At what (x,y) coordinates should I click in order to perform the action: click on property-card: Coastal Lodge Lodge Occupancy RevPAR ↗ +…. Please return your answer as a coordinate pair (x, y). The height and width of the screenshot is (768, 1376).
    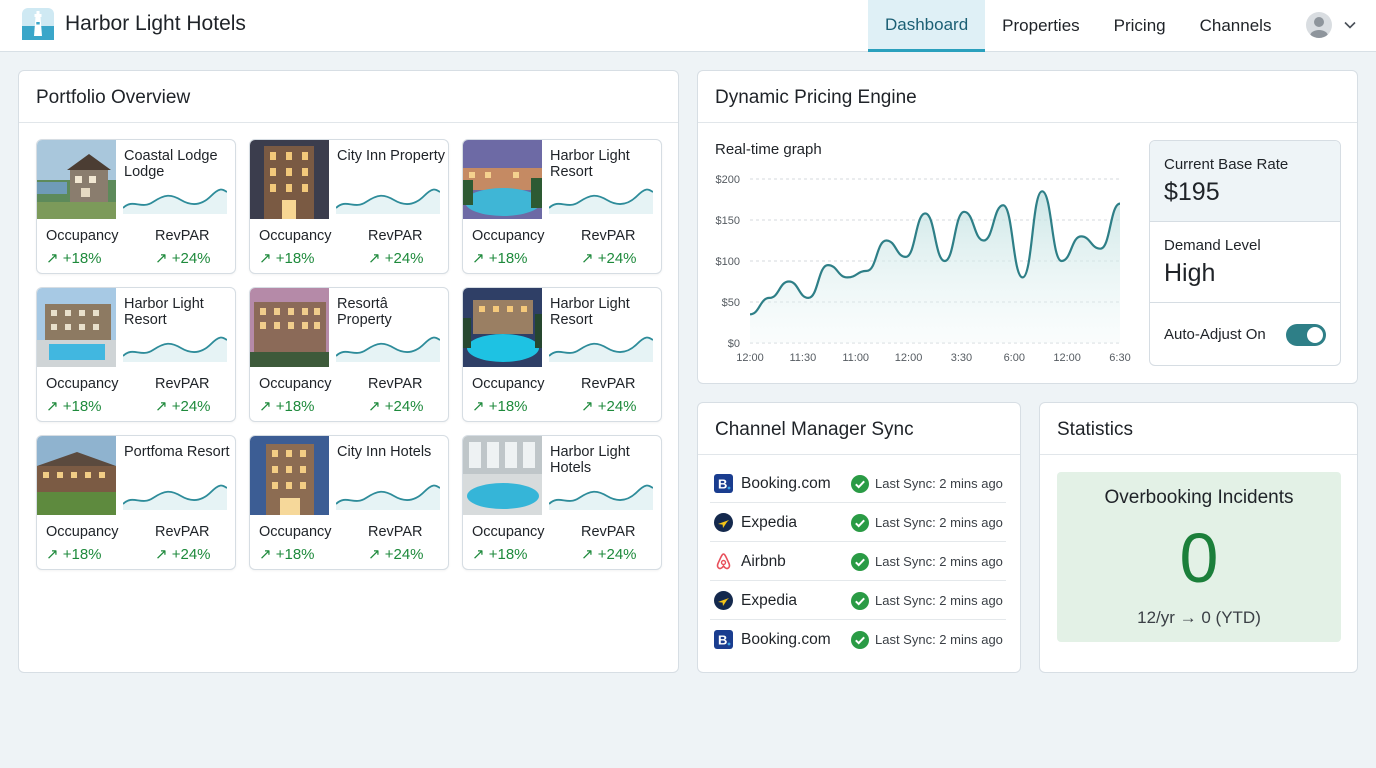
    Looking at the image, I should click on (136, 206).